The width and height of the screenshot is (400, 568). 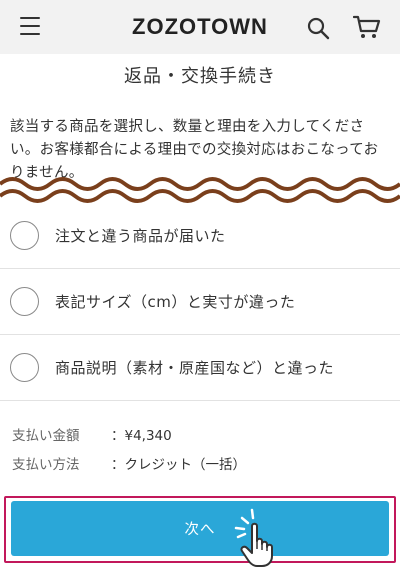 I want to click on reason-label: 商品説明（素材・原産国など）と違った, so click(x=195, y=368).